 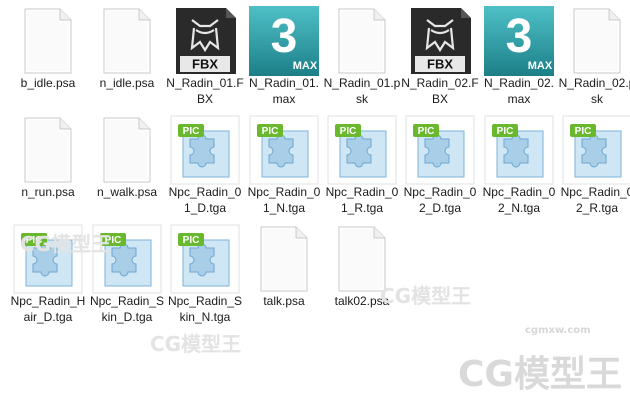 I want to click on file-name: n_run.psa, so click(x=48, y=192).